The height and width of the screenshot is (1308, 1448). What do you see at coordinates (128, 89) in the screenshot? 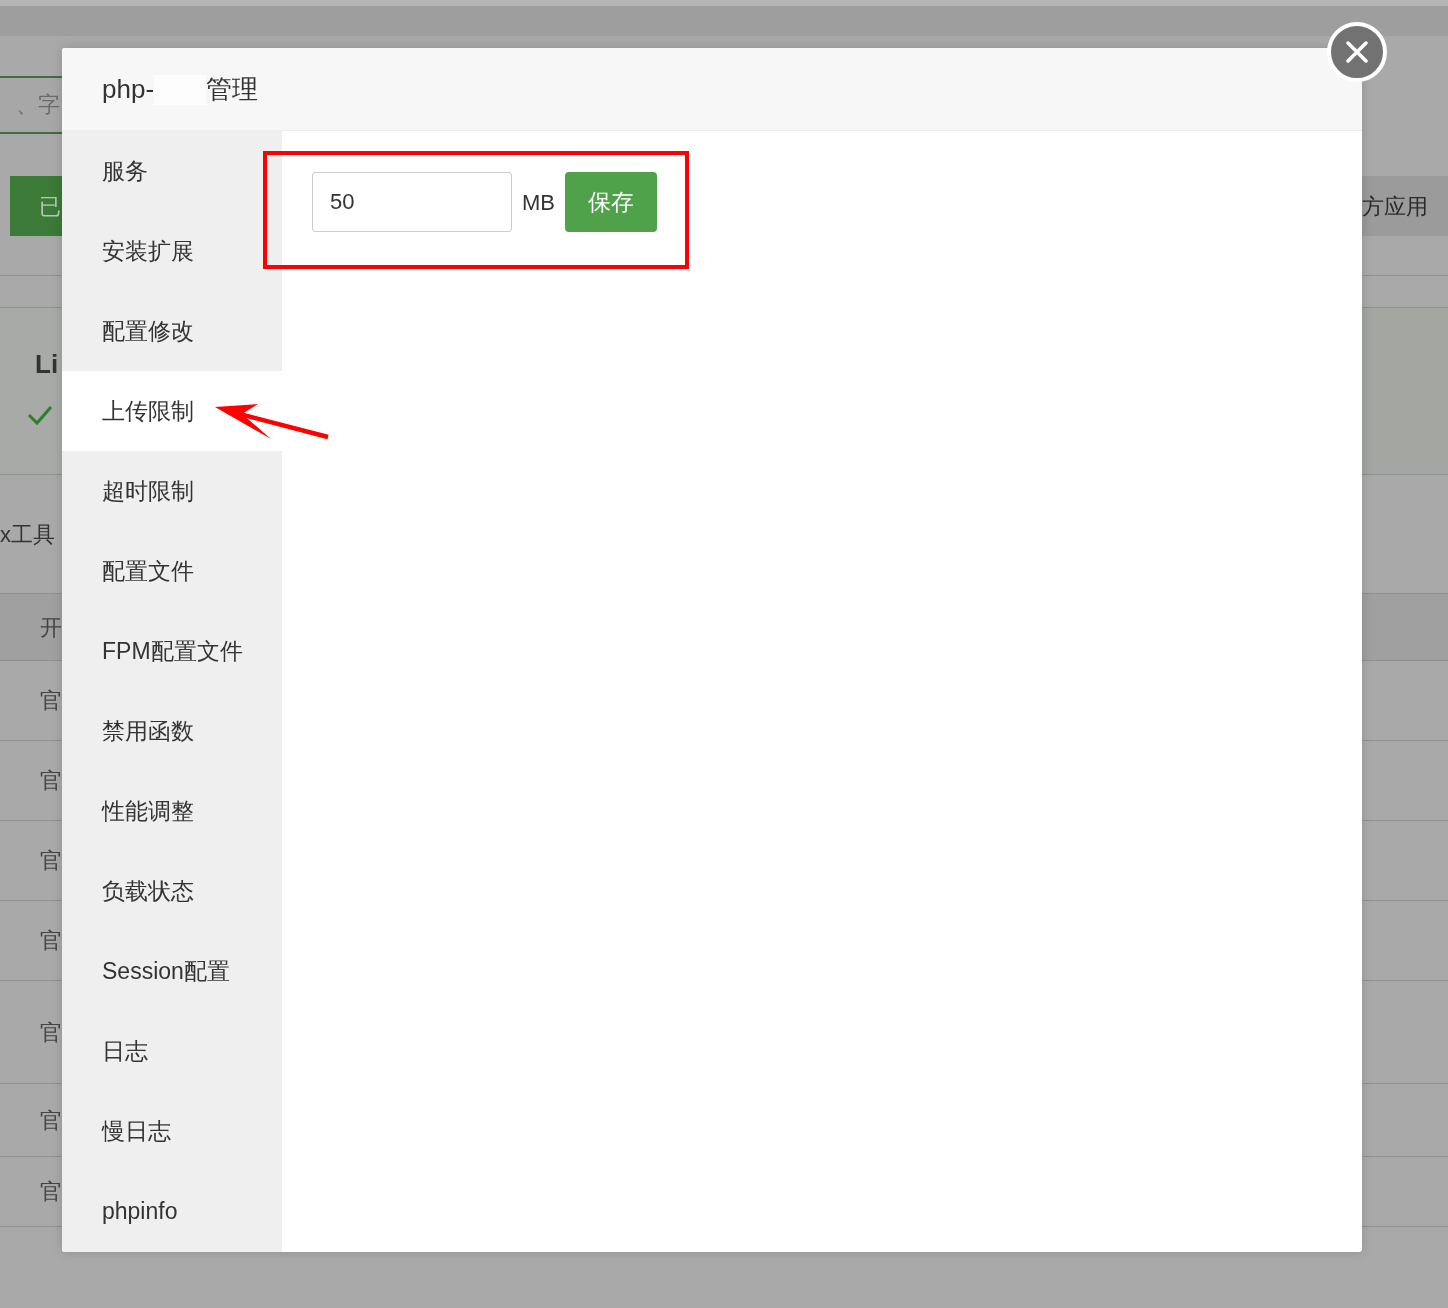
I see `dialog-title: php-` at bounding box center [128, 89].